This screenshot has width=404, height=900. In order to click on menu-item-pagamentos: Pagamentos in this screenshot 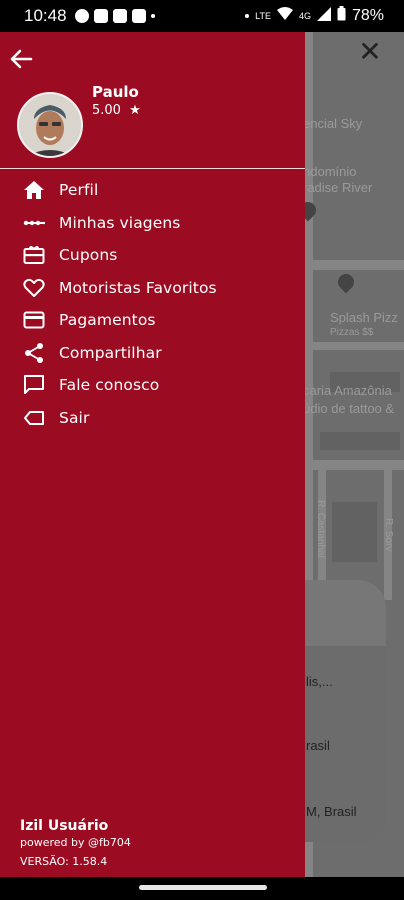, I will do `click(157, 320)`.